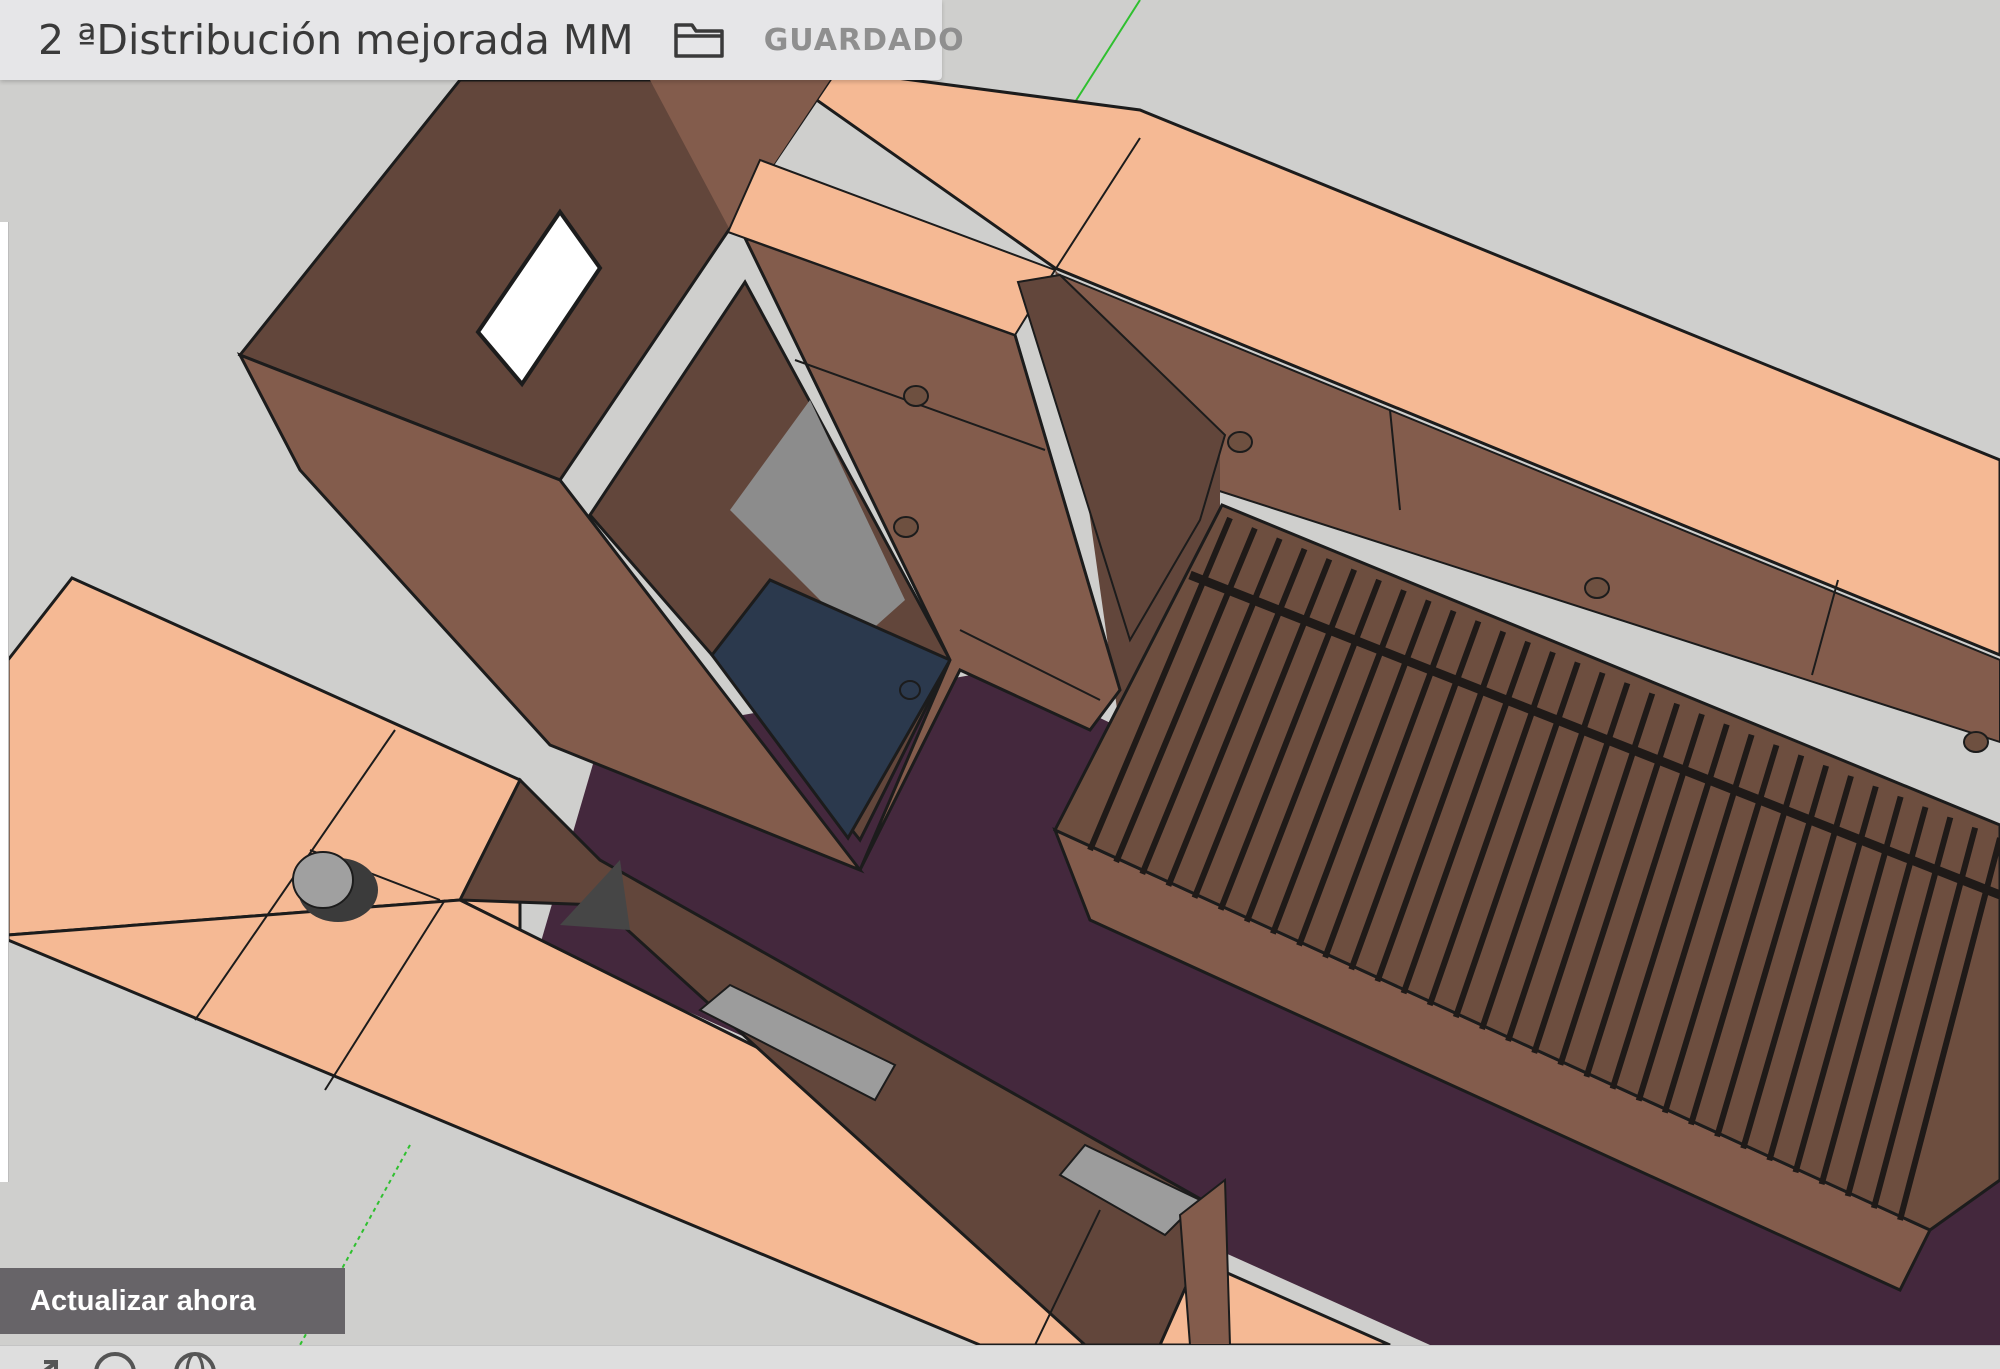 The width and height of the screenshot is (2000, 1369). I want to click on save-status: GUARDADO, so click(864, 40).